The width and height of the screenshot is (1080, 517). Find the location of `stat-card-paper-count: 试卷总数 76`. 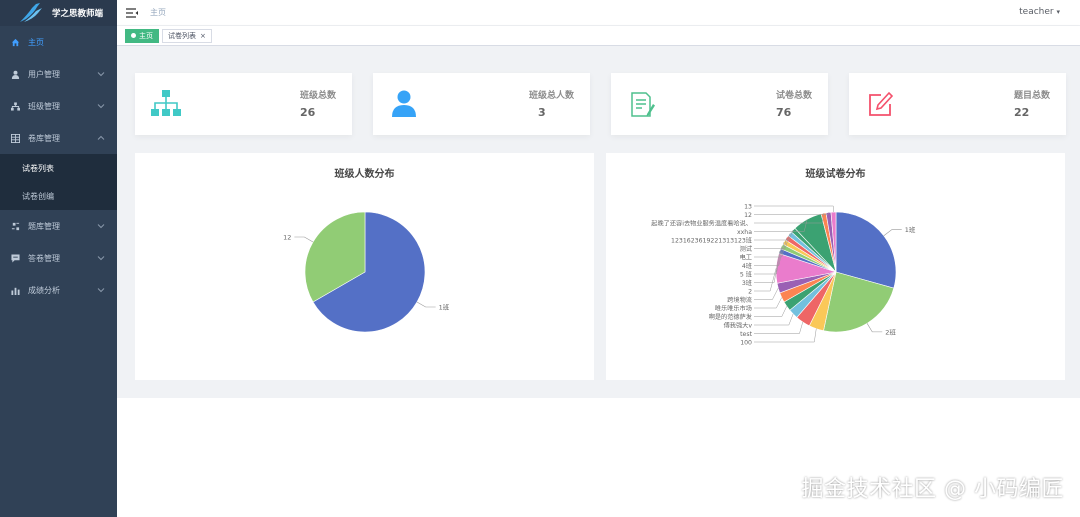

stat-card-paper-count: 试卷总数 76 is located at coordinates (719, 104).